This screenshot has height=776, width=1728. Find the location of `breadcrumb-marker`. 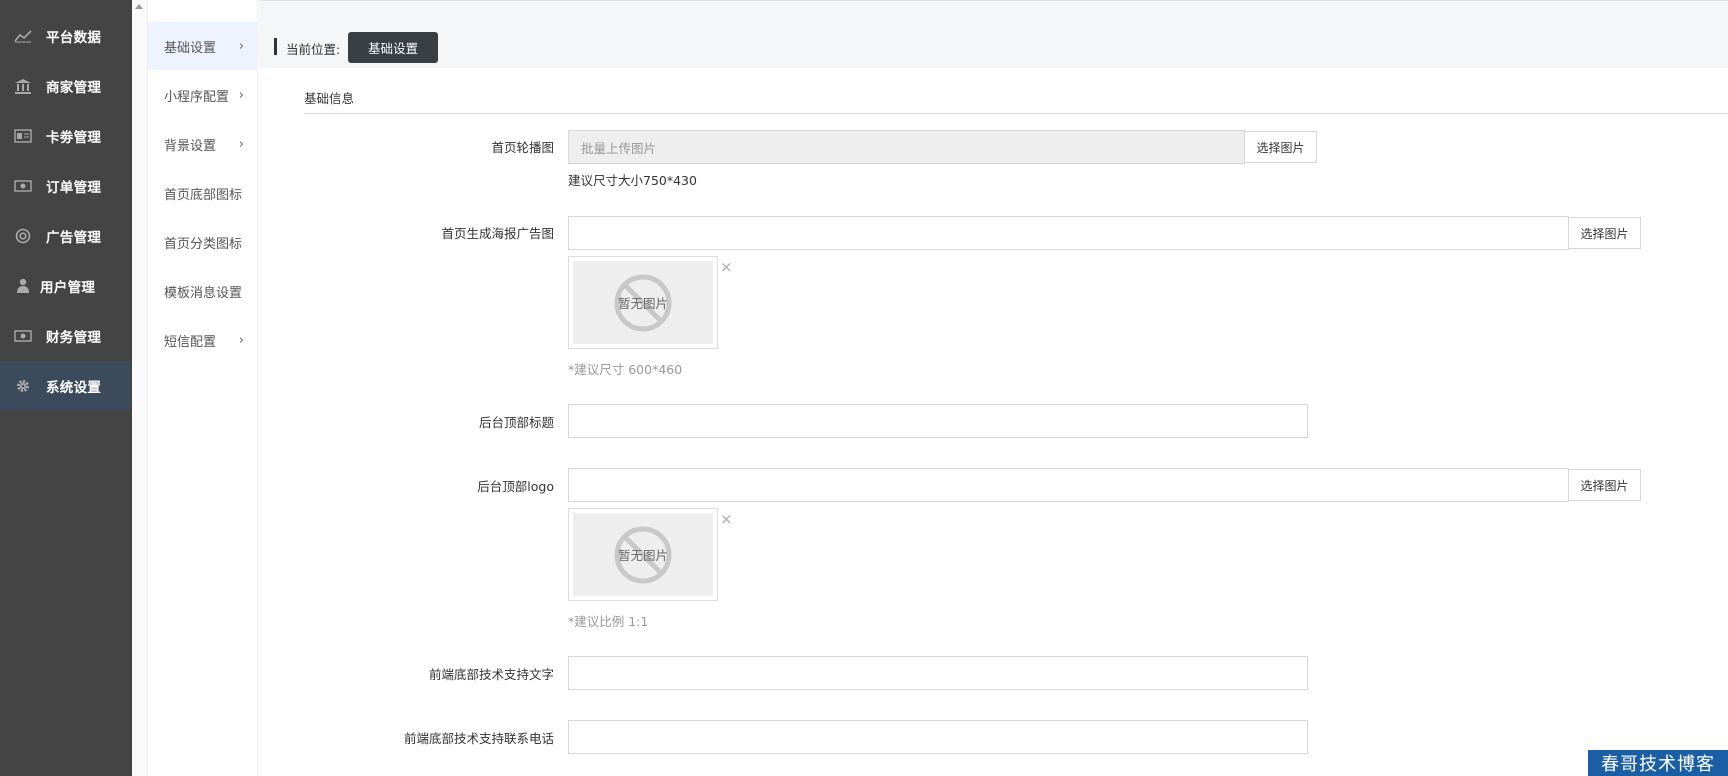

breadcrumb-marker is located at coordinates (275, 46).